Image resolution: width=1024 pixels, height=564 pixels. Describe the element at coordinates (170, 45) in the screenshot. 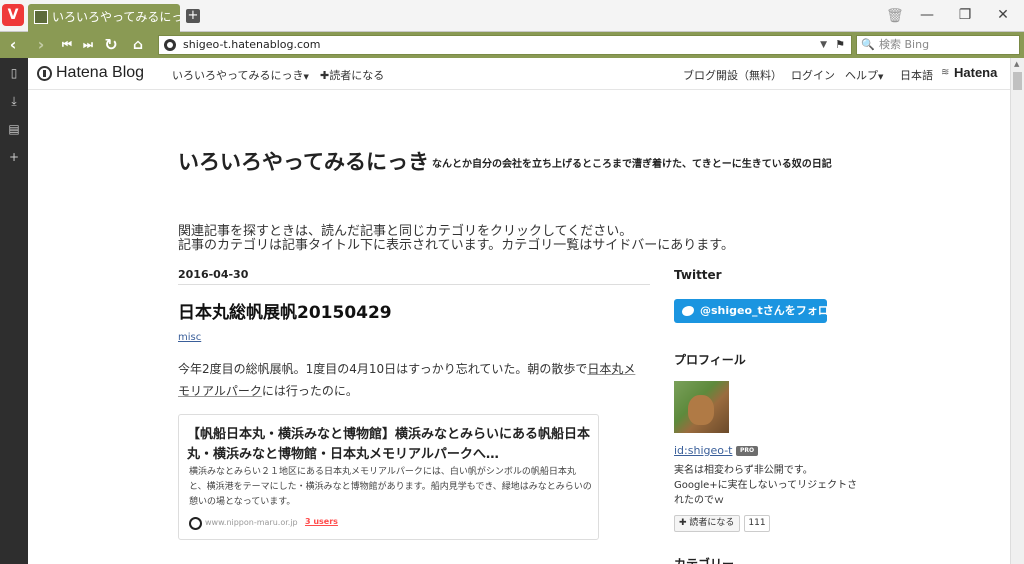

I see `site-info-icon` at that location.